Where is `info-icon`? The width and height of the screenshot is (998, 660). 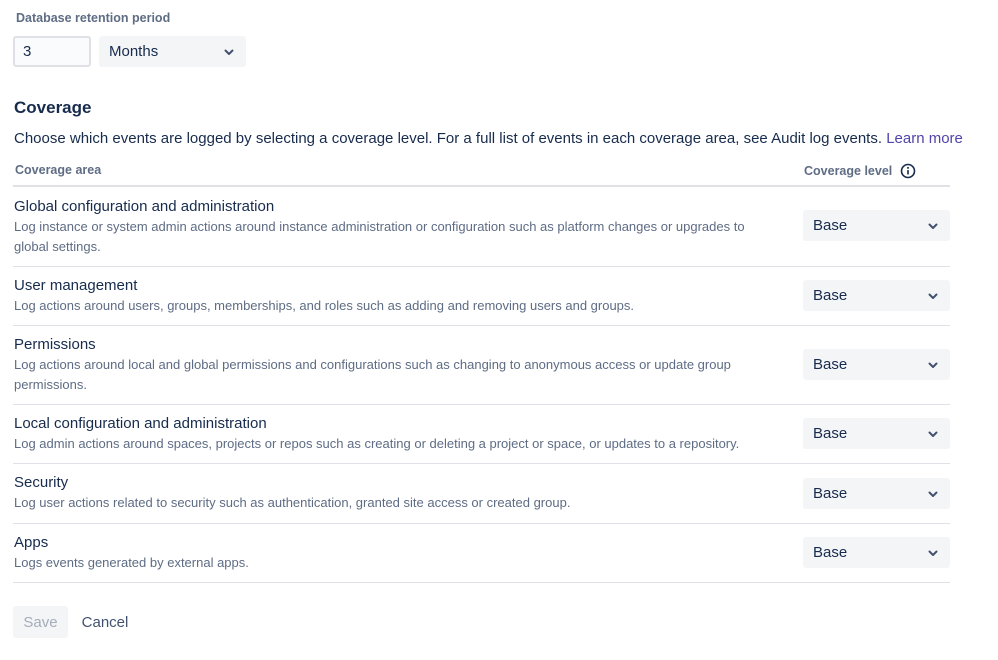
info-icon is located at coordinates (908, 171).